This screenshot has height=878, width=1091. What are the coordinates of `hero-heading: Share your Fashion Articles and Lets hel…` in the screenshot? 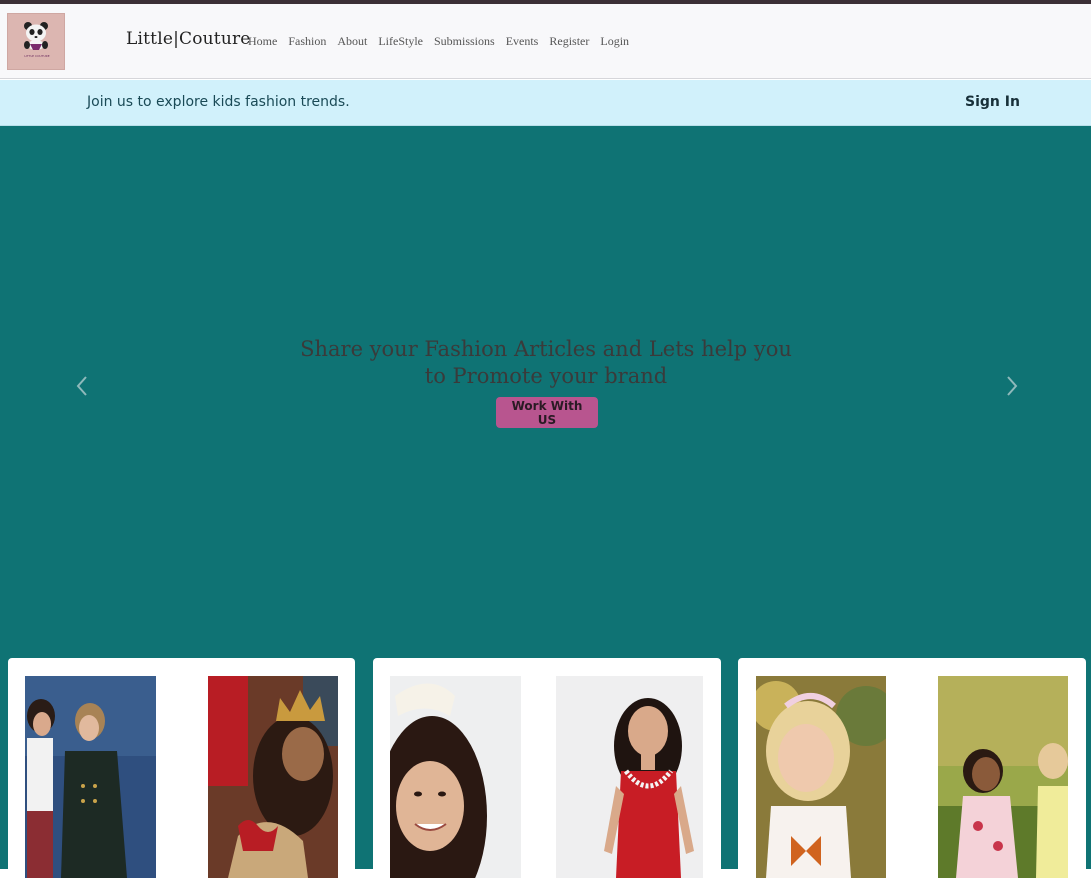 It's located at (546, 363).